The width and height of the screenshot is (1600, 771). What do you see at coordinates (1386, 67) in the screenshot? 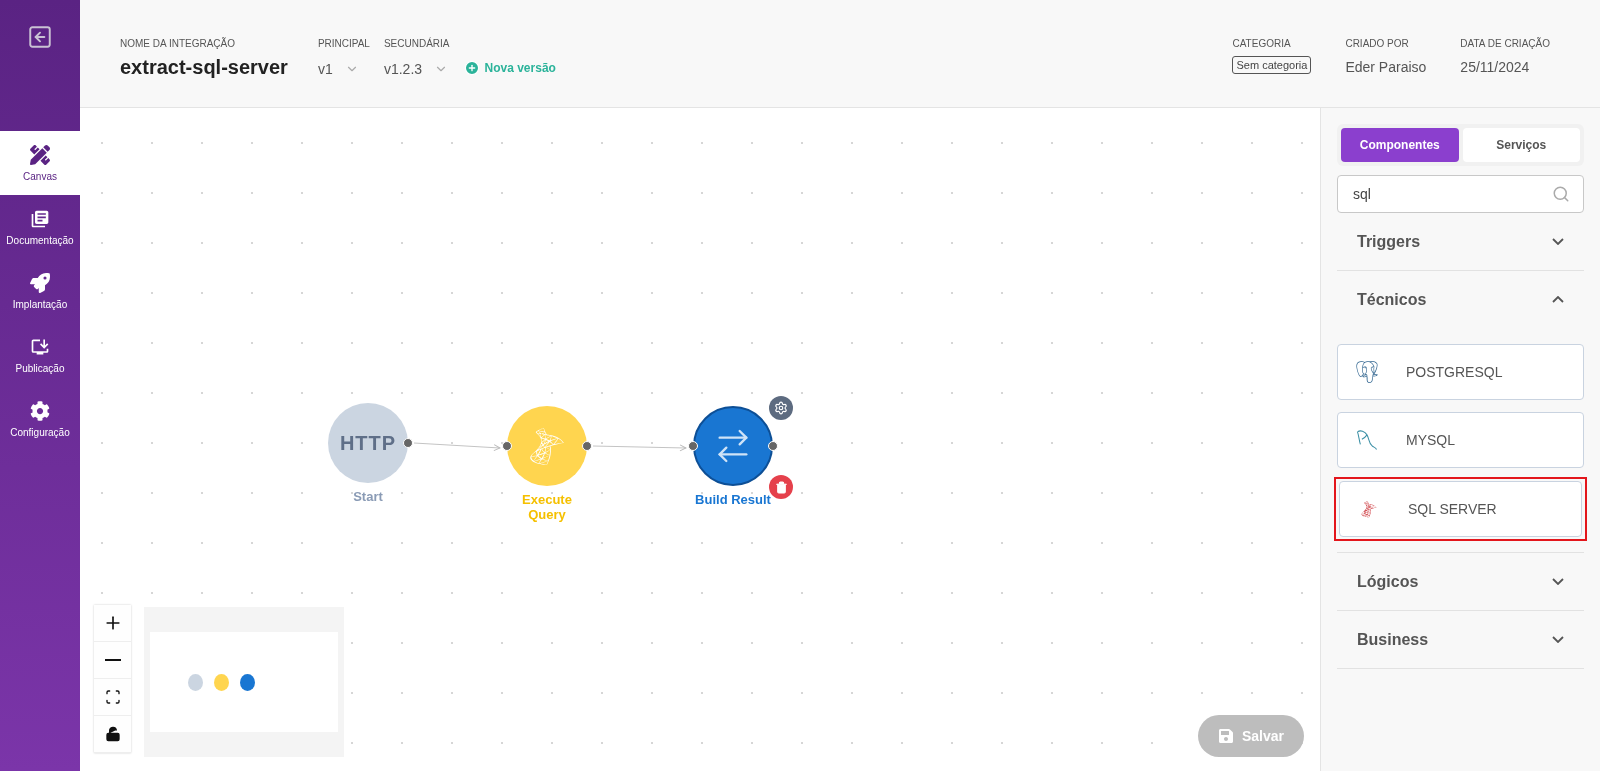
I see `field-value: Eder Paraiso` at bounding box center [1386, 67].